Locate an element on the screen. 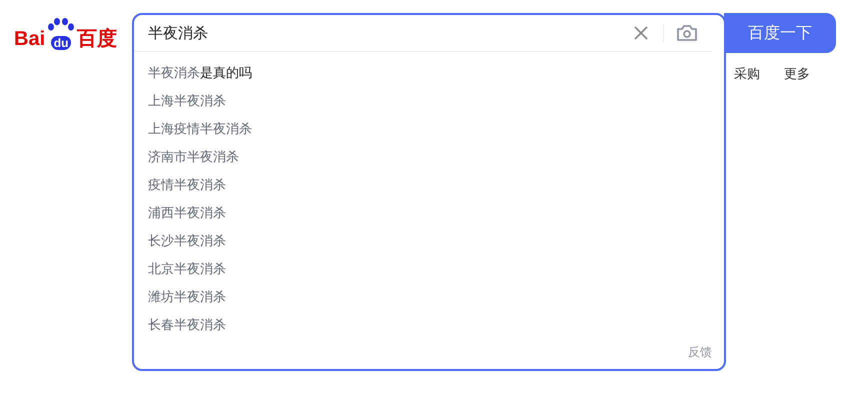  feedback-link: 反馈 is located at coordinates (700, 352).